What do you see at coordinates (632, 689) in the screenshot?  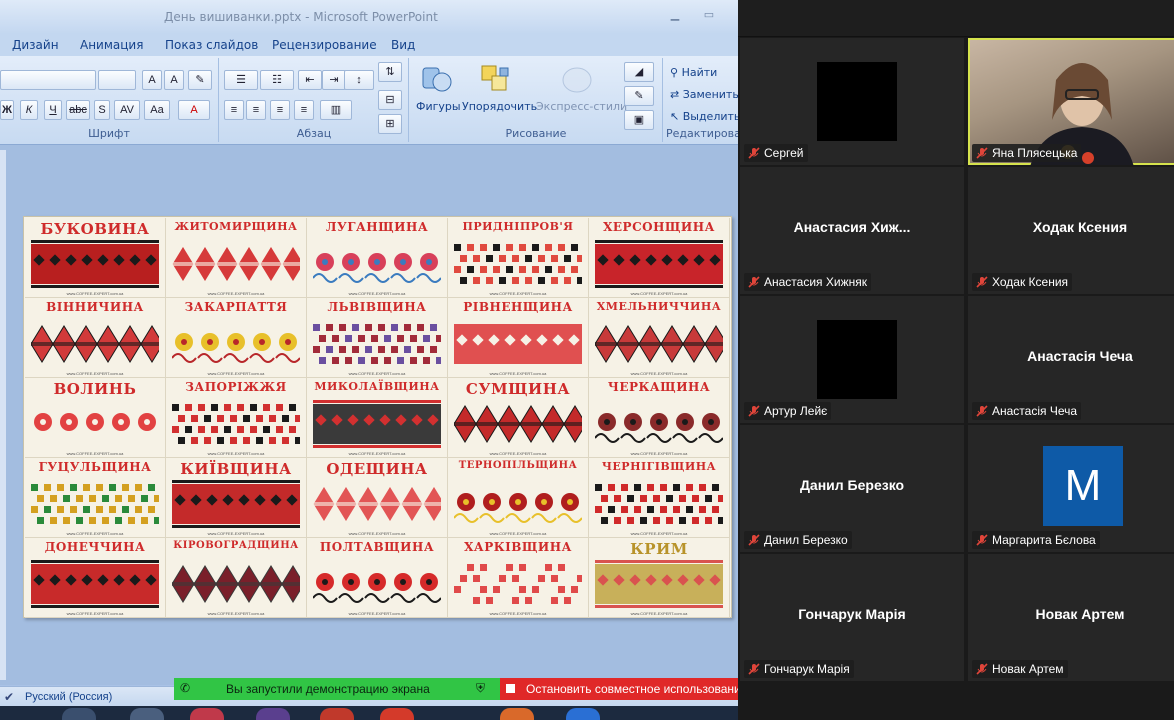 I see `stop-share-label: Остановить совместное использование` at bounding box center [632, 689].